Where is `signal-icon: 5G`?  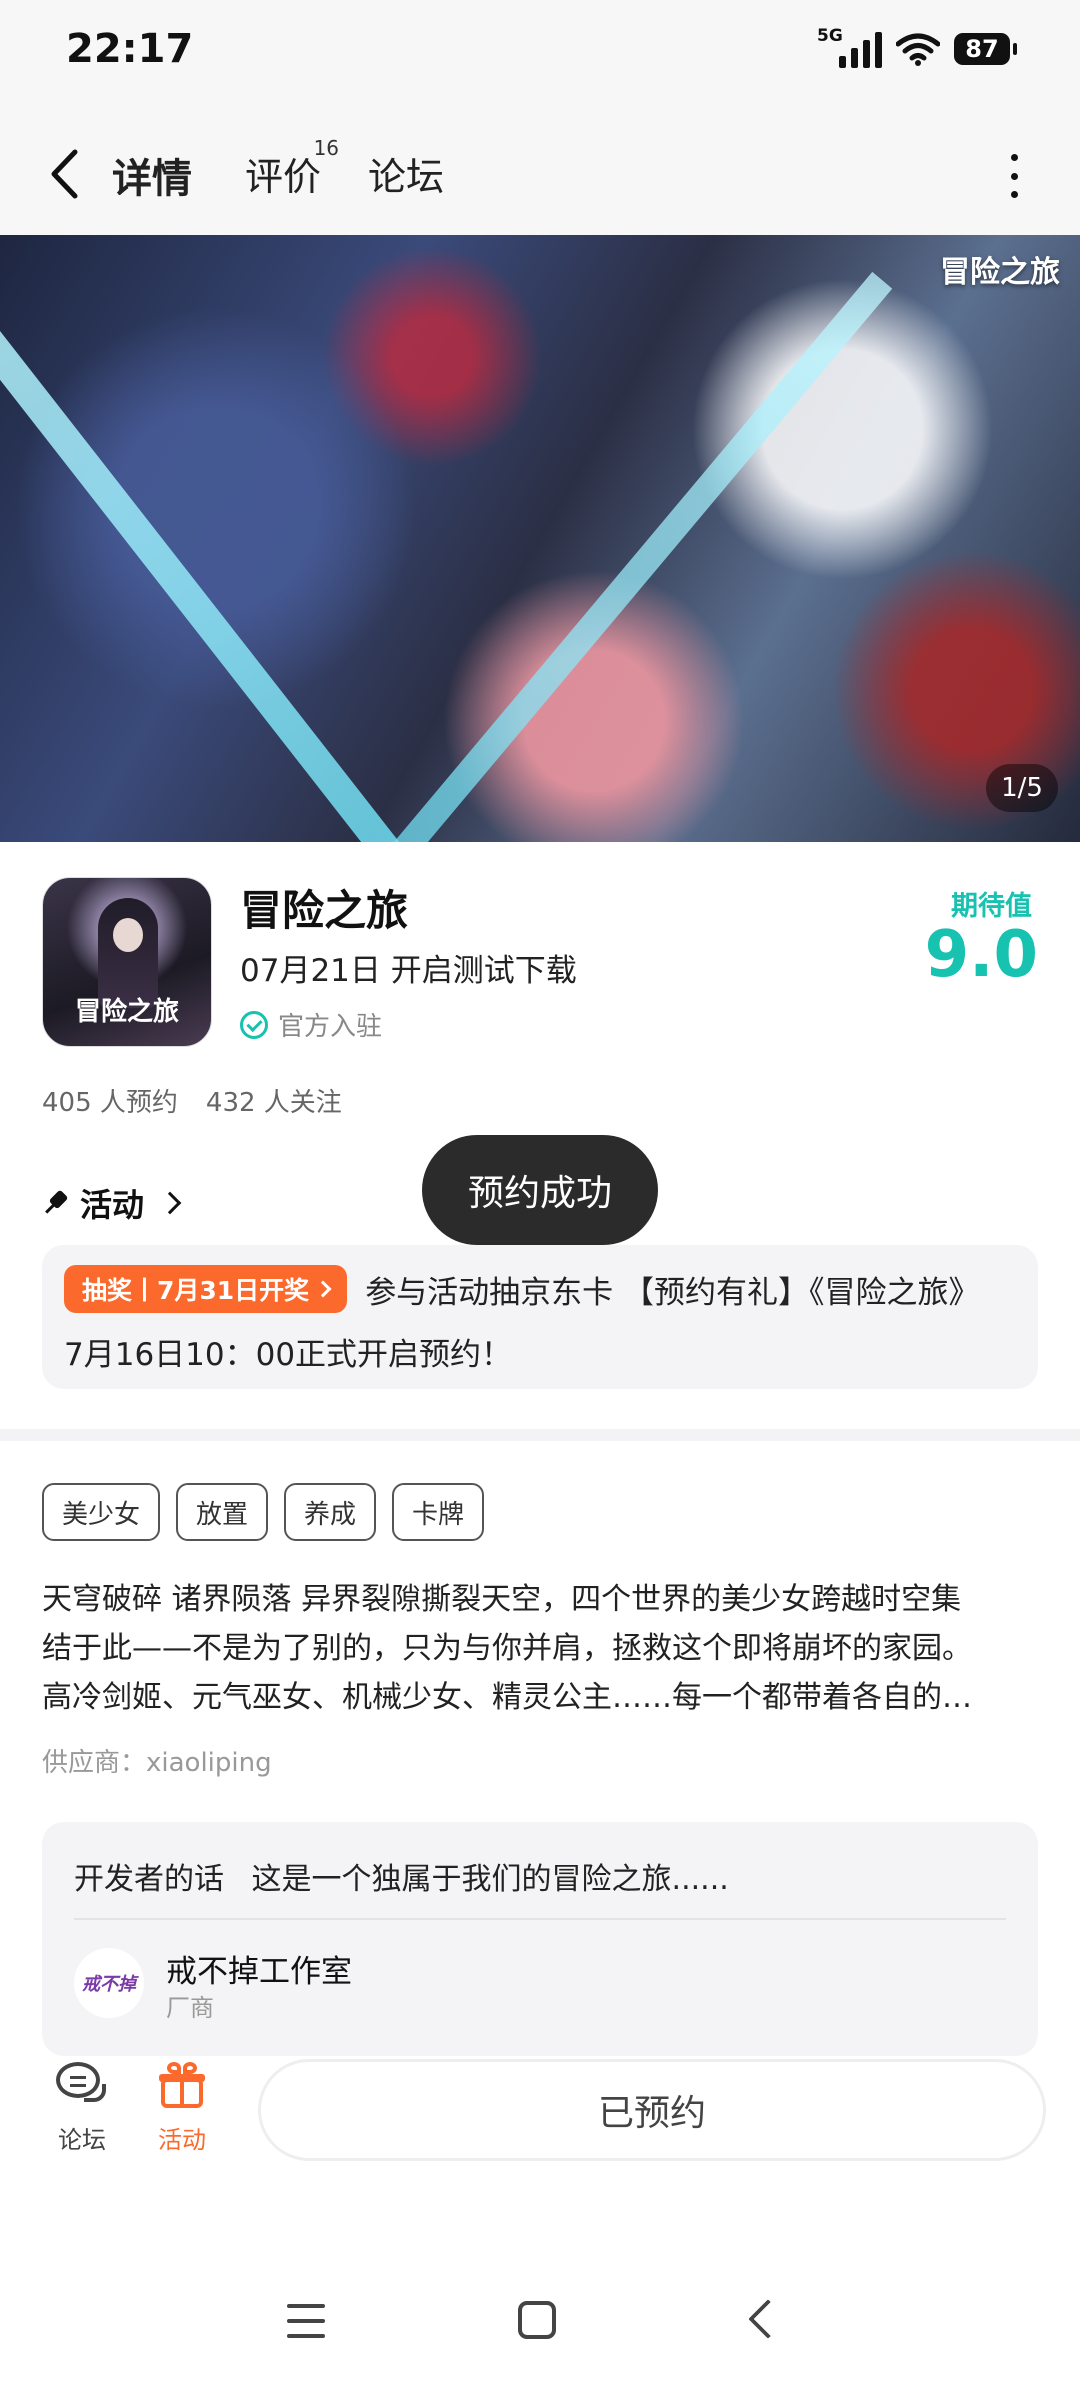
signal-icon: 5G is located at coordinates (849, 47).